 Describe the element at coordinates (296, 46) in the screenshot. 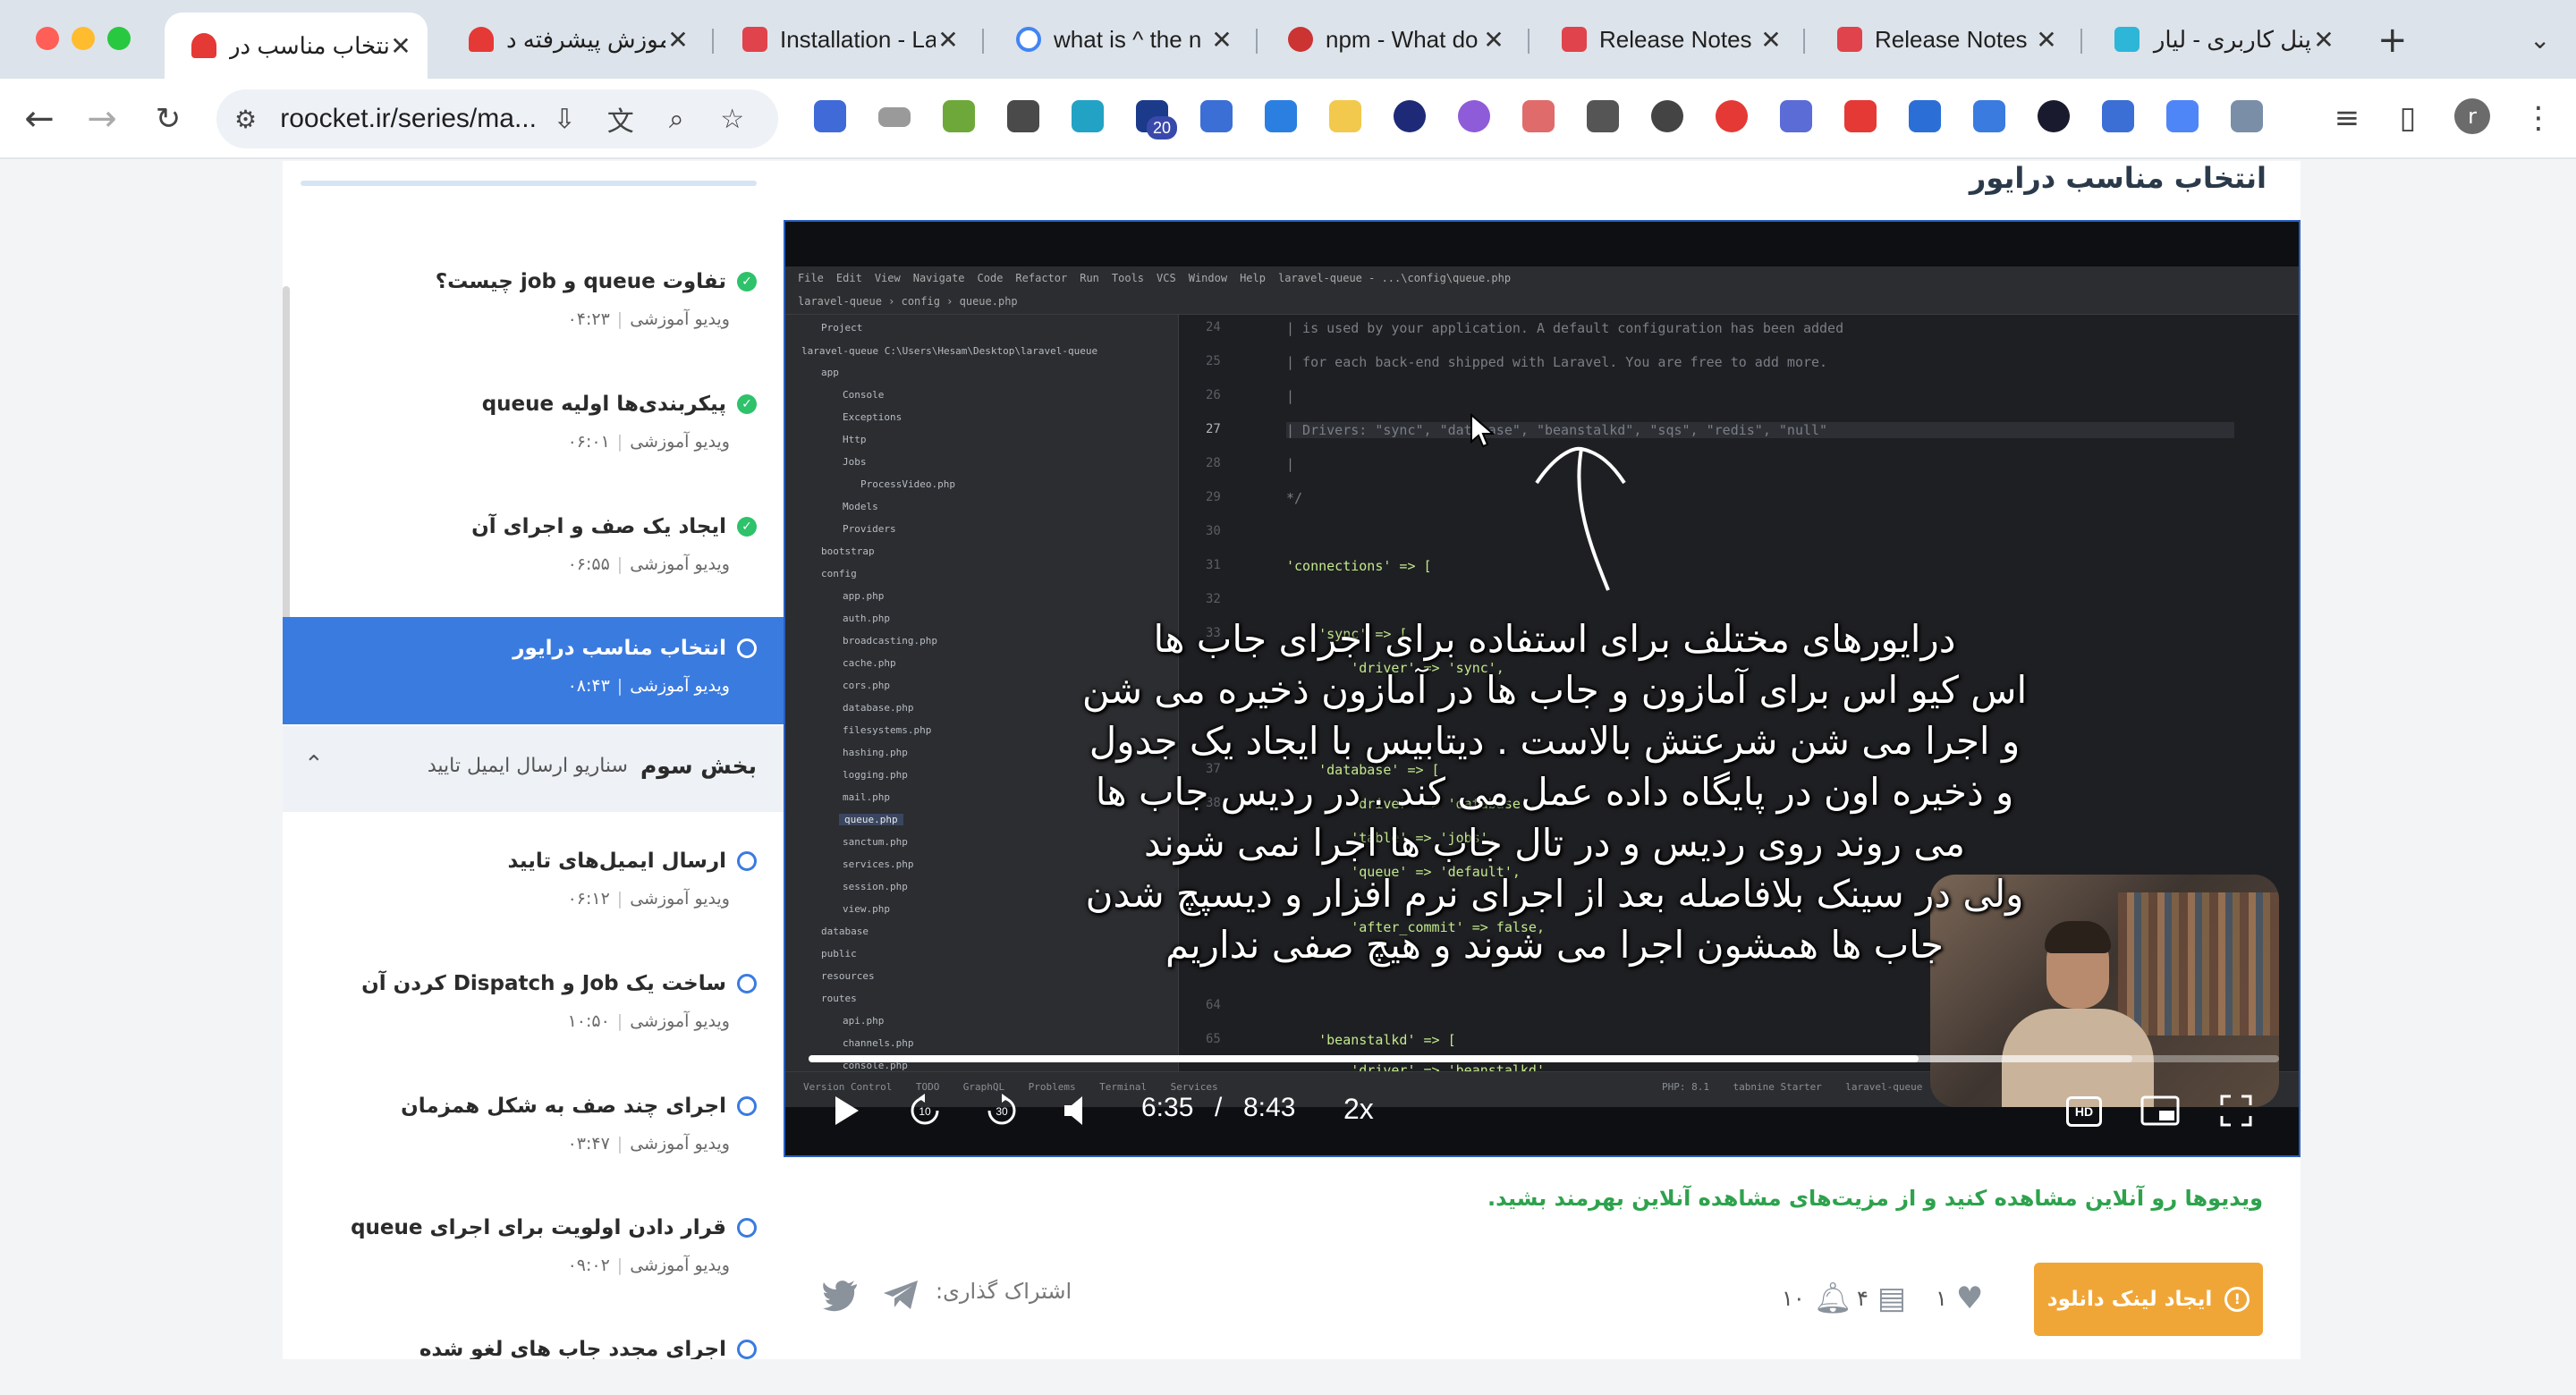

I see `browser-tab-active: انتخاب مناسب در ✕` at that location.